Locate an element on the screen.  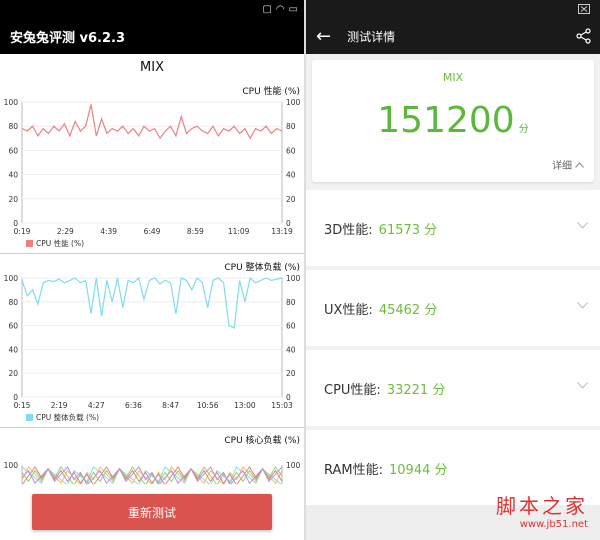
chevron-up-icon is located at coordinates (579, 164).